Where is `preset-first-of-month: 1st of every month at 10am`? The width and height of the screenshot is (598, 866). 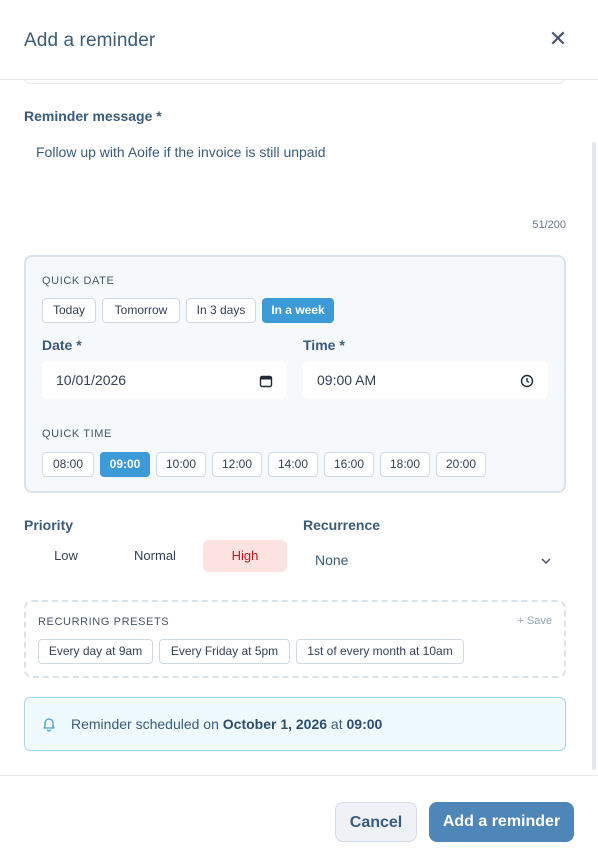
preset-first-of-month: 1st of every month at 10am is located at coordinates (380, 651).